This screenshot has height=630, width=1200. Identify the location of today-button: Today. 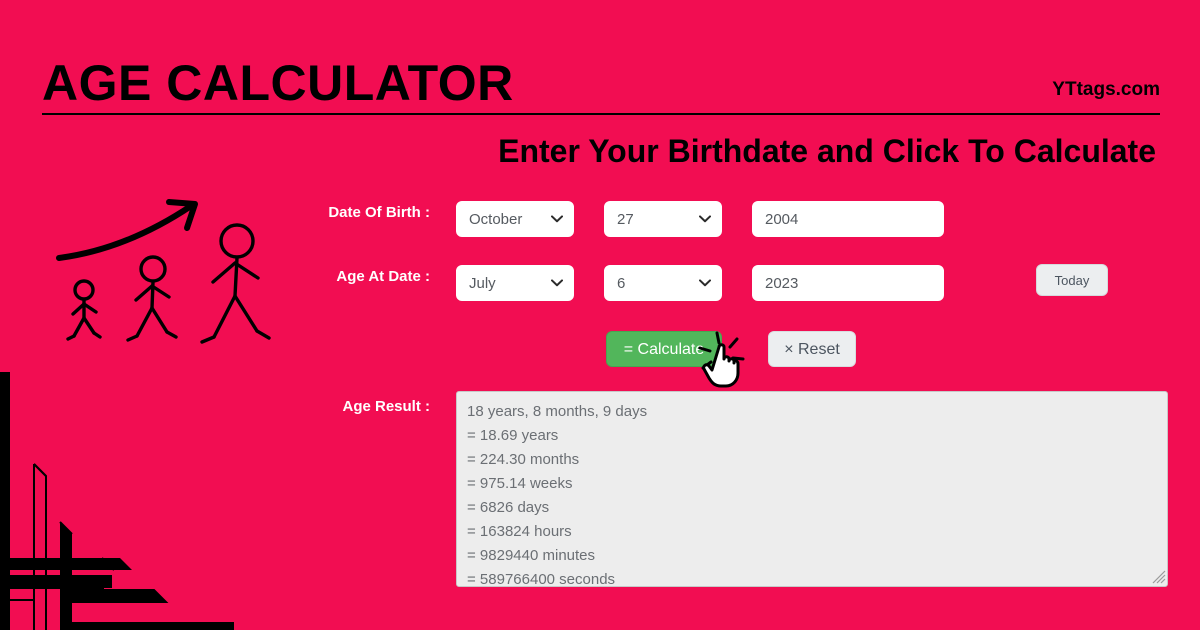
(1072, 280).